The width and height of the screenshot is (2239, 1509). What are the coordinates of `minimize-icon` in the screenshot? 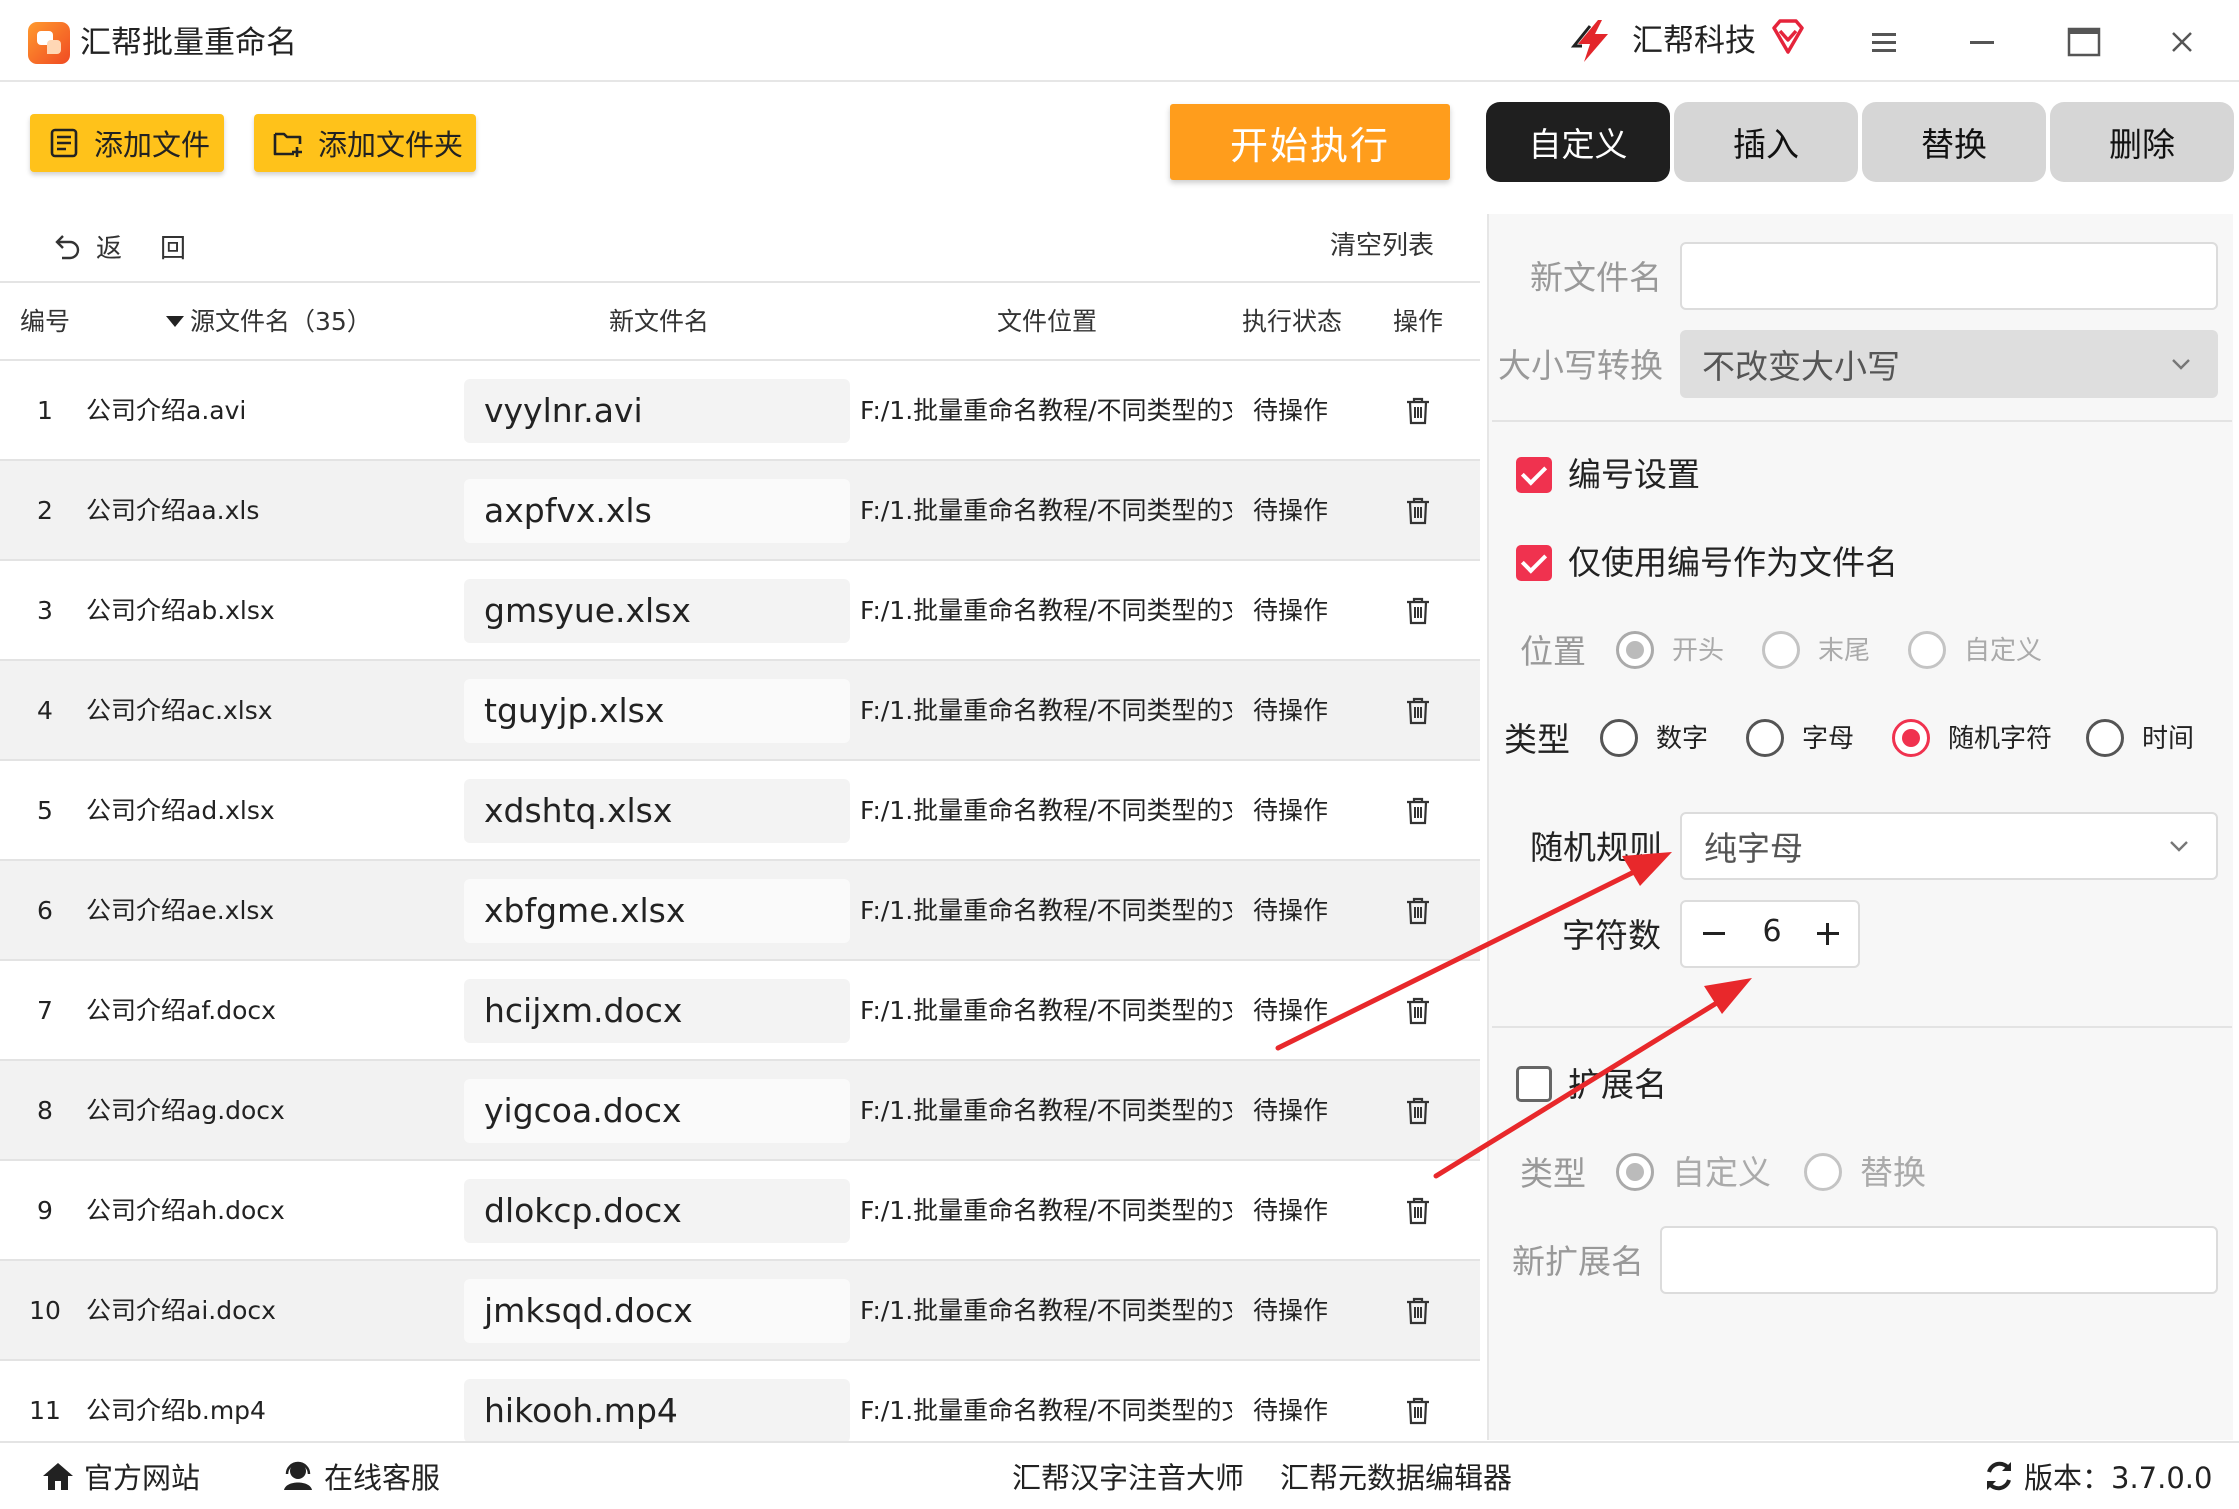 It's located at (1982, 42).